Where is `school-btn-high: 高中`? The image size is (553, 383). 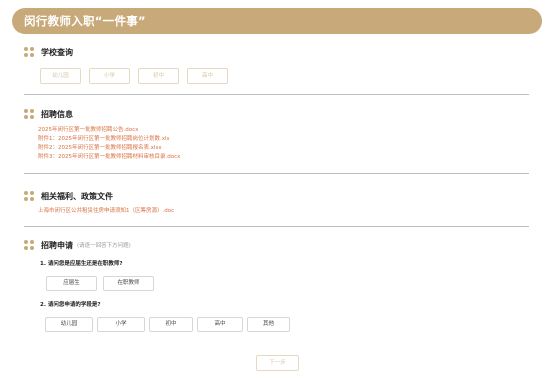 school-btn-high: 高中 is located at coordinates (207, 76).